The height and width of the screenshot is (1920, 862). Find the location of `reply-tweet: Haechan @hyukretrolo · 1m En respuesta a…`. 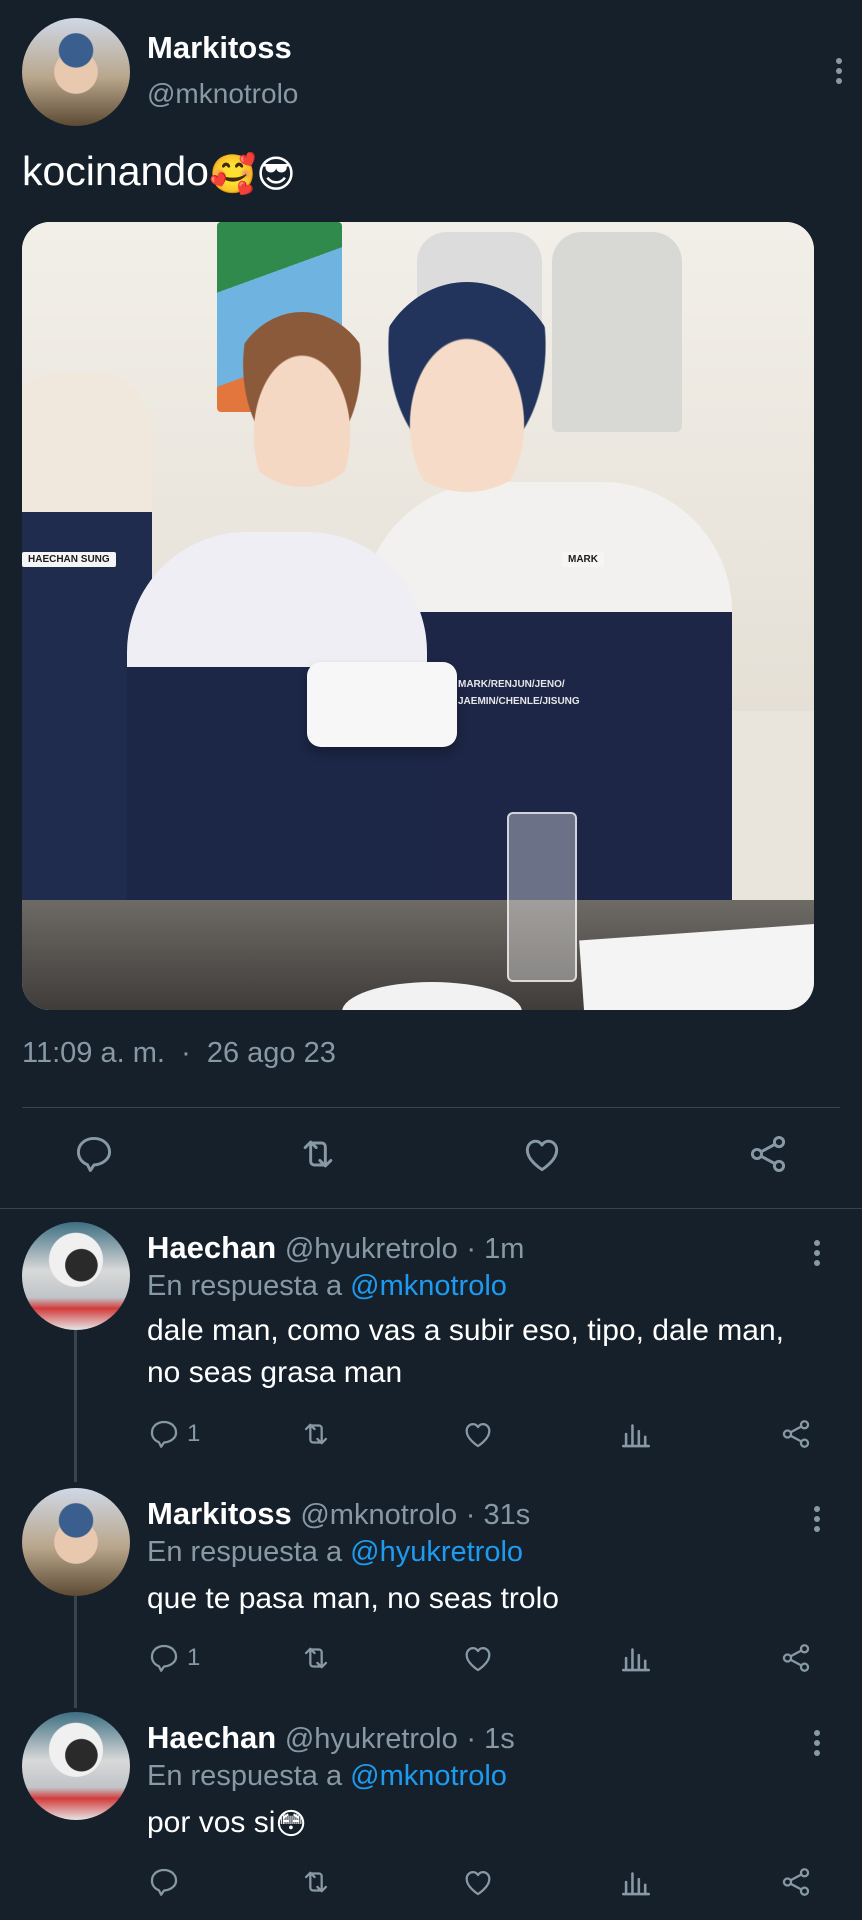

reply-tweet: Haechan @hyukretrolo · 1m En respuesta a… is located at coordinates (431, 1342).